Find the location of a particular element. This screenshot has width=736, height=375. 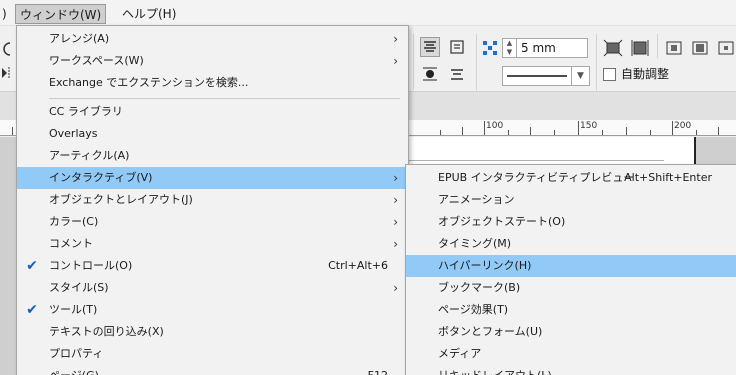

submenu-item-object-states: オブジェクトステート(O) is located at coordinates (571, 222).